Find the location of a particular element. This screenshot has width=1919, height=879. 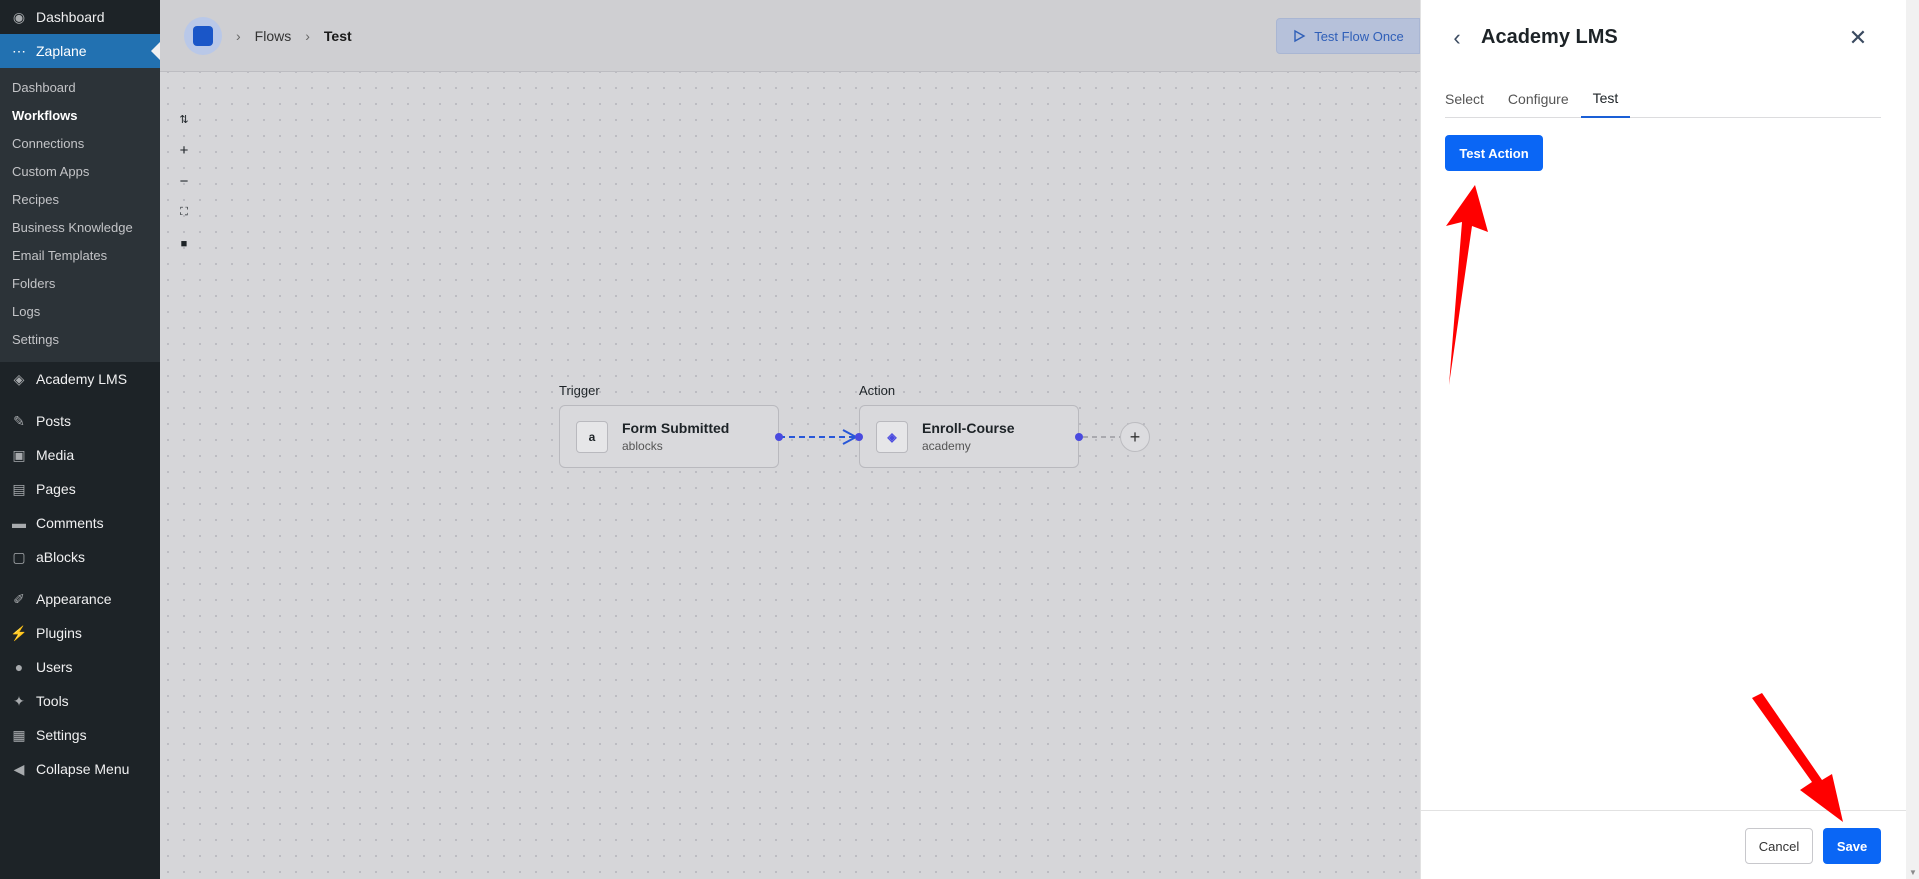

play-icon is located at coordinates (1300, 36).